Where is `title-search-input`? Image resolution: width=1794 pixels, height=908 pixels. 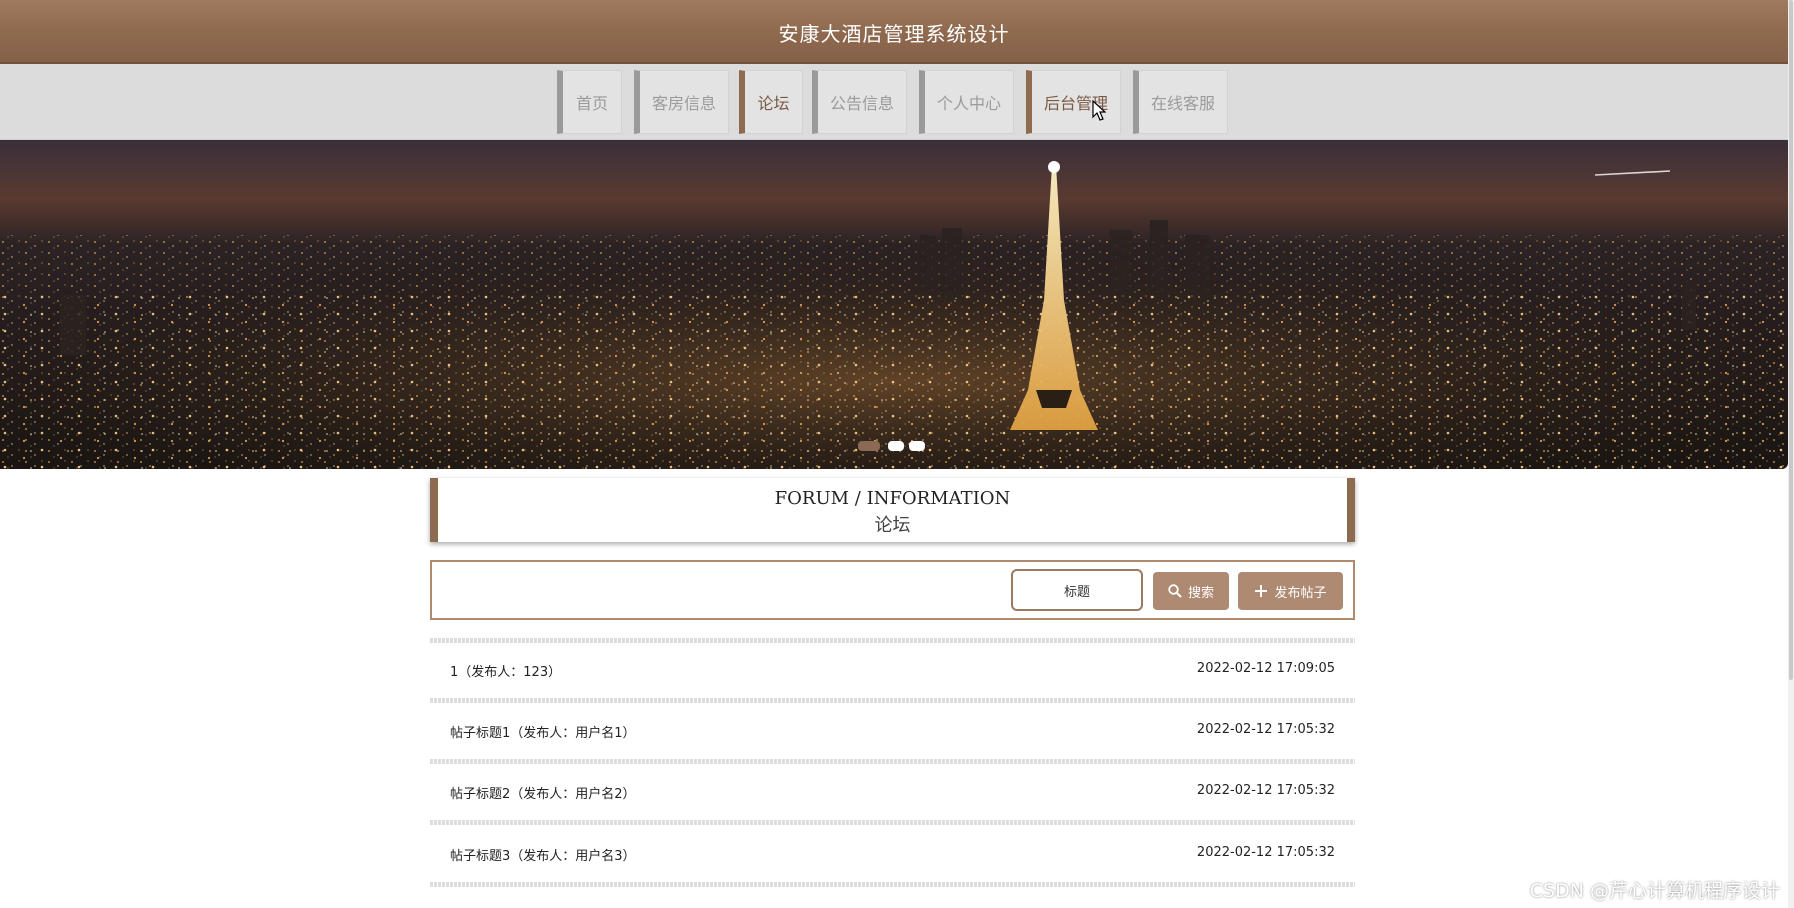
title-search-input is located at coordinates (1077, 590).